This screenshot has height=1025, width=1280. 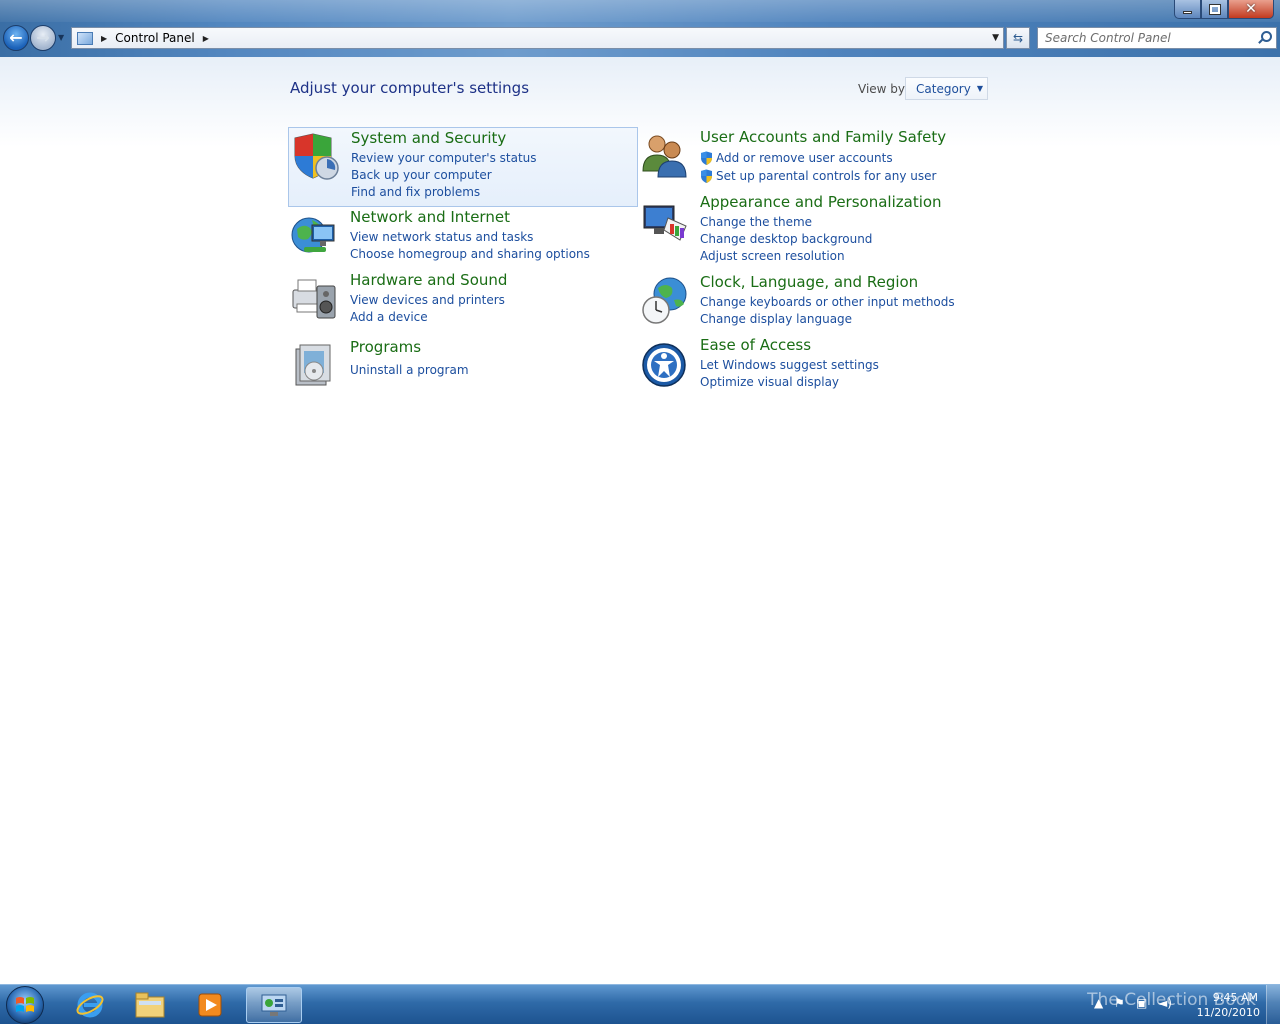 What do you see at coordinates (314, 299) in the screenshot?
I see `printer-speaker-icon` at bounding box center [314, 299].